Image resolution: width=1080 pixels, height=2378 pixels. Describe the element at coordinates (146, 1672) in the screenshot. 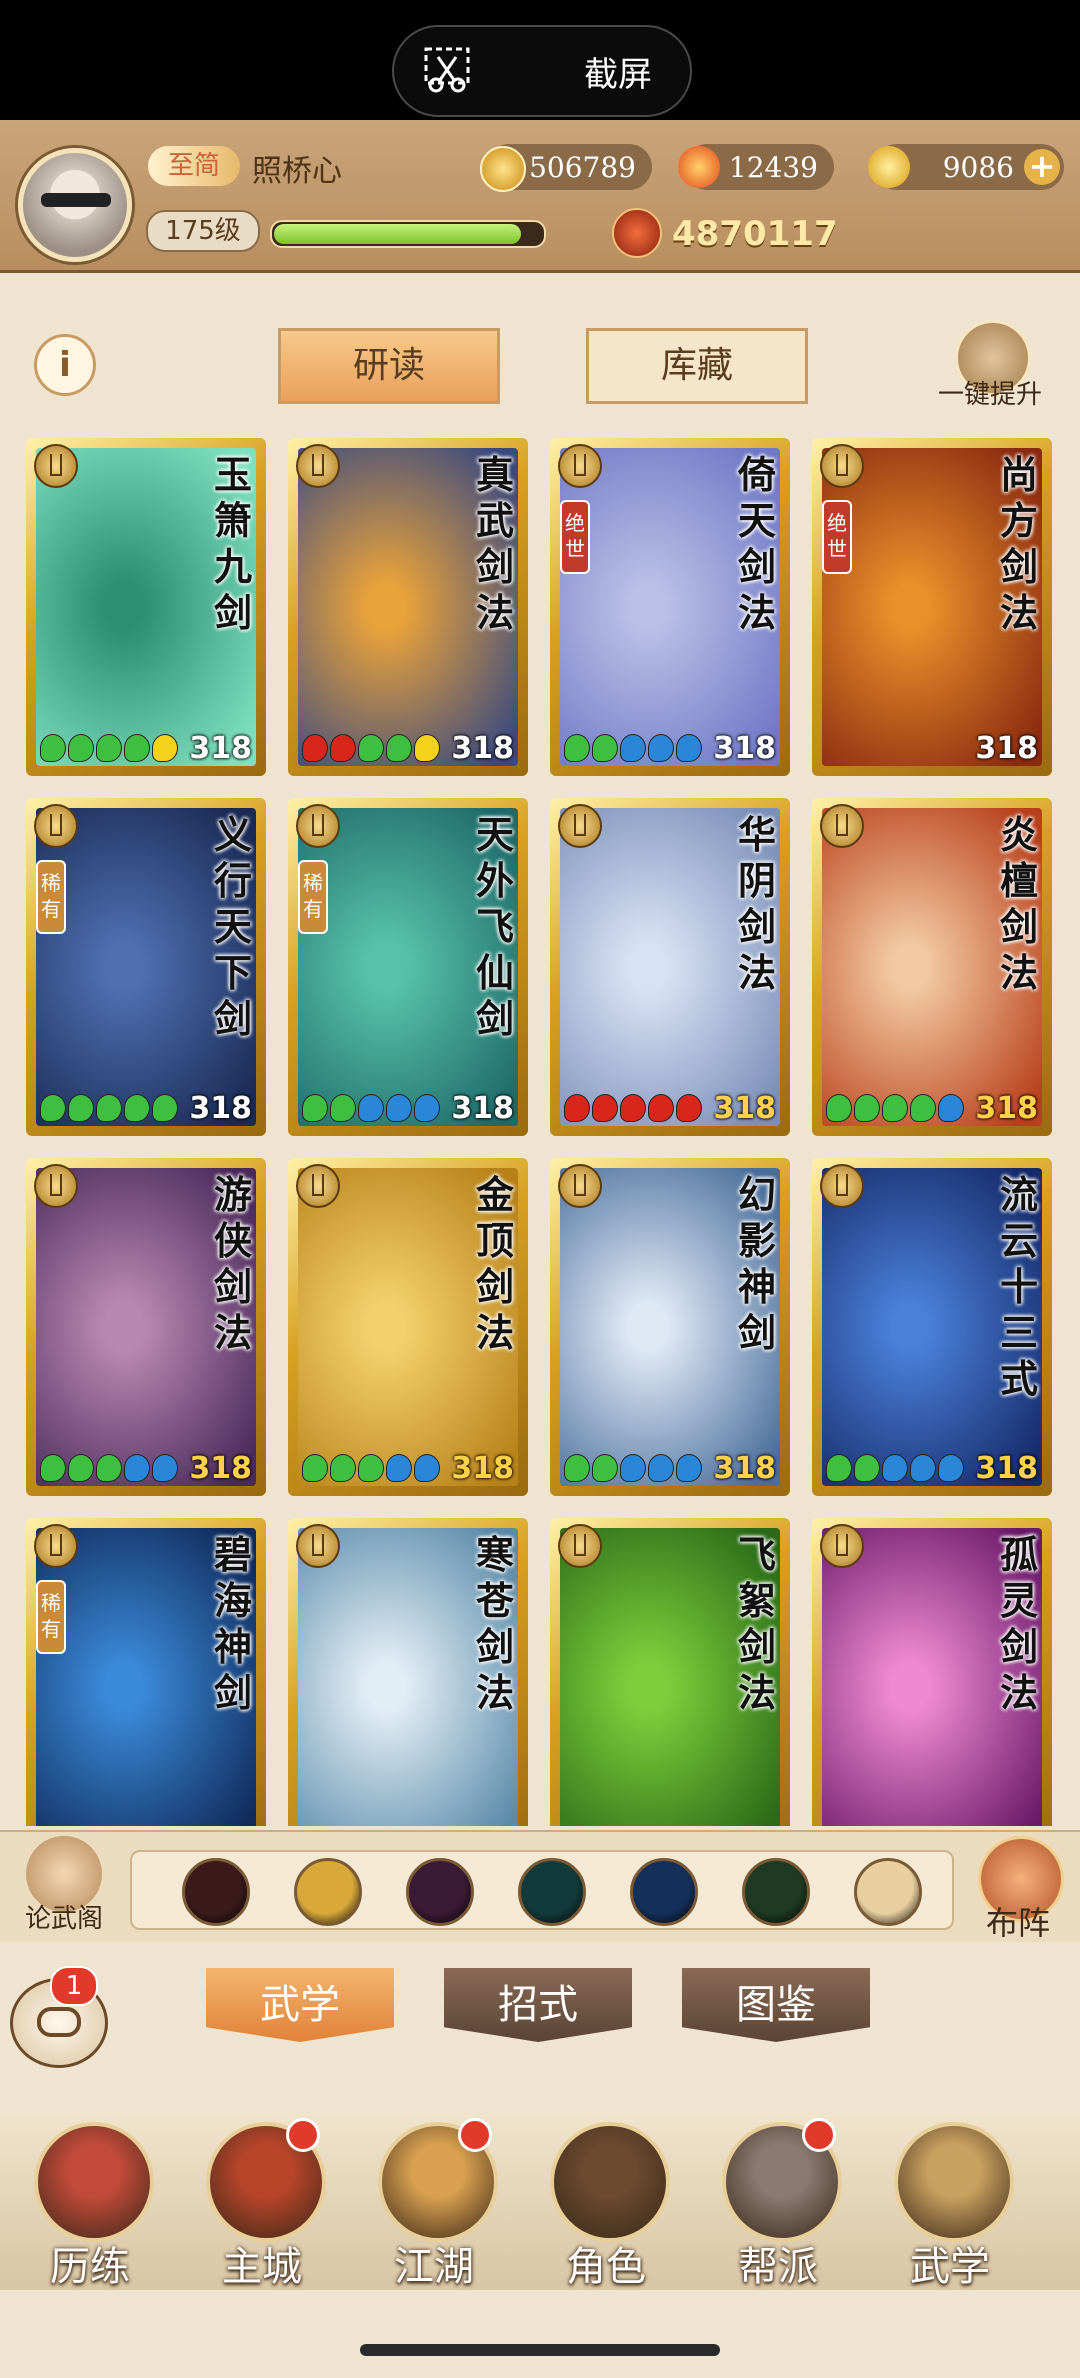

I see `skill-card: 稀有 碧海神剑` at that location.